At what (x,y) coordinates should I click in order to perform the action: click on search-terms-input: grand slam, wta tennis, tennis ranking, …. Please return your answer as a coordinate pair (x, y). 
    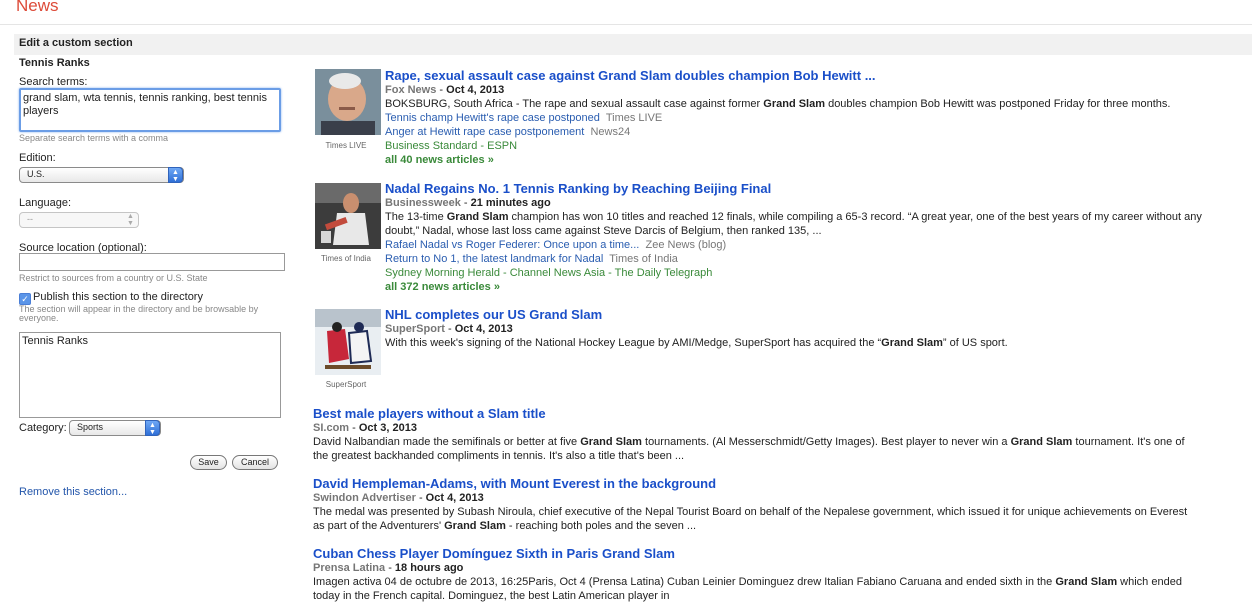
    Looking at the image, I should click on (150, 110).